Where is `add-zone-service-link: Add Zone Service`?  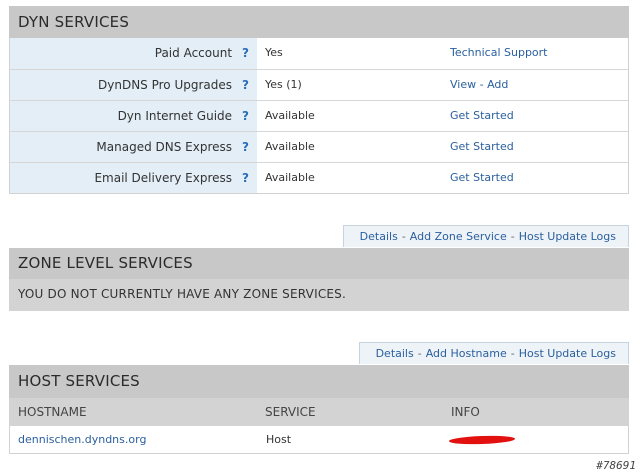
add-zone-service-link: Add Zone Service is located at coordinates (458, 236).